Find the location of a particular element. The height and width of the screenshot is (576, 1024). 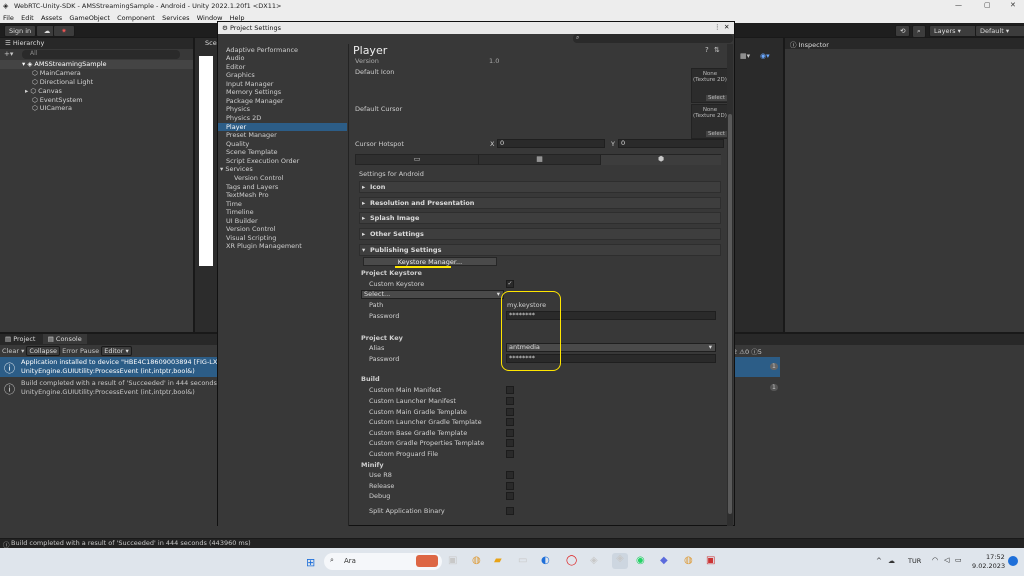

section-resolution: Resolution and Presentation is located at coordinates (540, 203).